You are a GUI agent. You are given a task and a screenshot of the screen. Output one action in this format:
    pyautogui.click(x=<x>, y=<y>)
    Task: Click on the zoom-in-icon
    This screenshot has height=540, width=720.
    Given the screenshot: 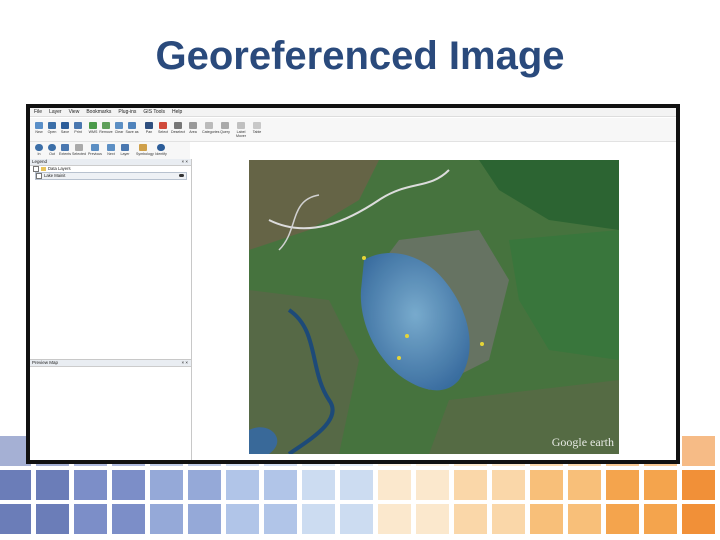 What is the action you would take?
    pyautogui.click(x=39, y=147)
    